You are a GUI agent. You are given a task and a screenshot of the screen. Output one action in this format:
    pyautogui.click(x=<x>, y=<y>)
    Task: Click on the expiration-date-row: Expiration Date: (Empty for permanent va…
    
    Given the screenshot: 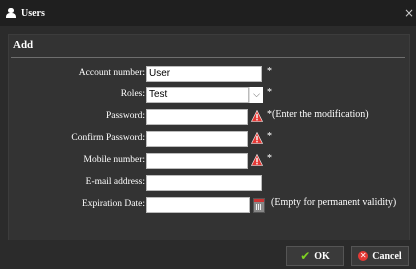 What is the action you would take?
    pyautogui.click(x=209, y=205)
    